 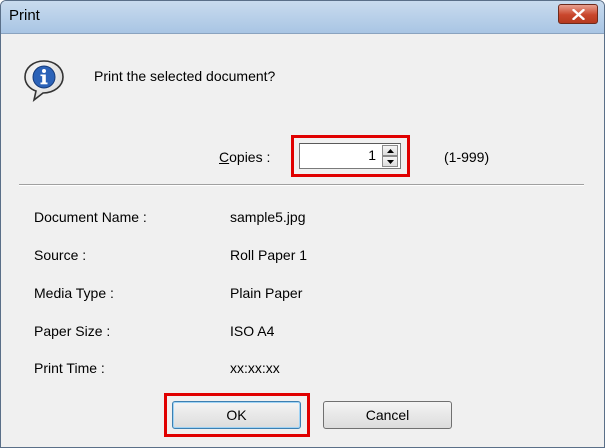 I want to click on document-name-value: sample5.jpg, so click(x=268, y=217).